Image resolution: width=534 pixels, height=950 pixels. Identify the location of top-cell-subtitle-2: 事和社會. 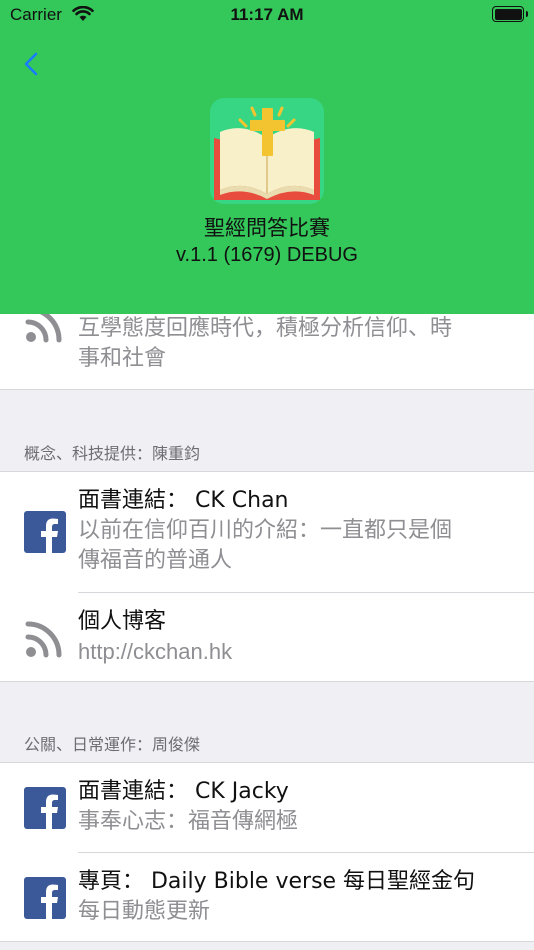
(122, 358).